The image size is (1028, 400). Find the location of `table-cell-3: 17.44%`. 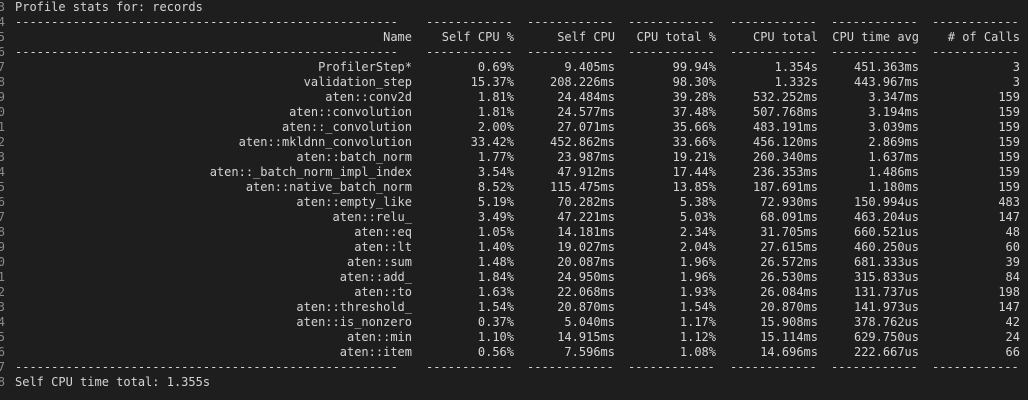

table-cell-3: 17.44% is located at coordinates (694, 172).